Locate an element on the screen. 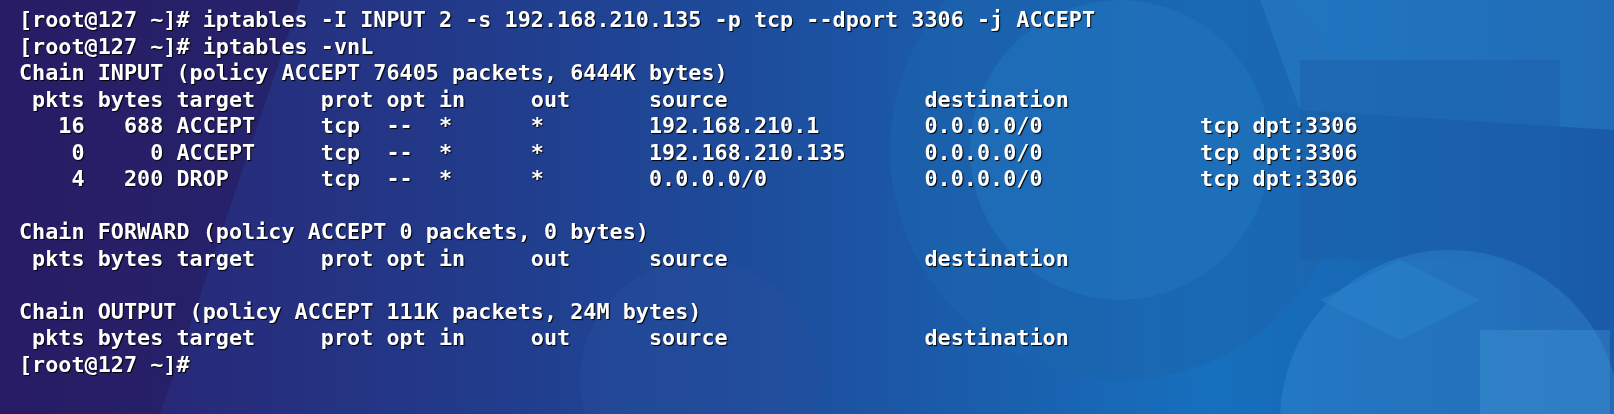  terminal-line: Chain INPUT (policy ACCEPT 76405 packets, 6444K bytes) is located at coordinates (373, 73).